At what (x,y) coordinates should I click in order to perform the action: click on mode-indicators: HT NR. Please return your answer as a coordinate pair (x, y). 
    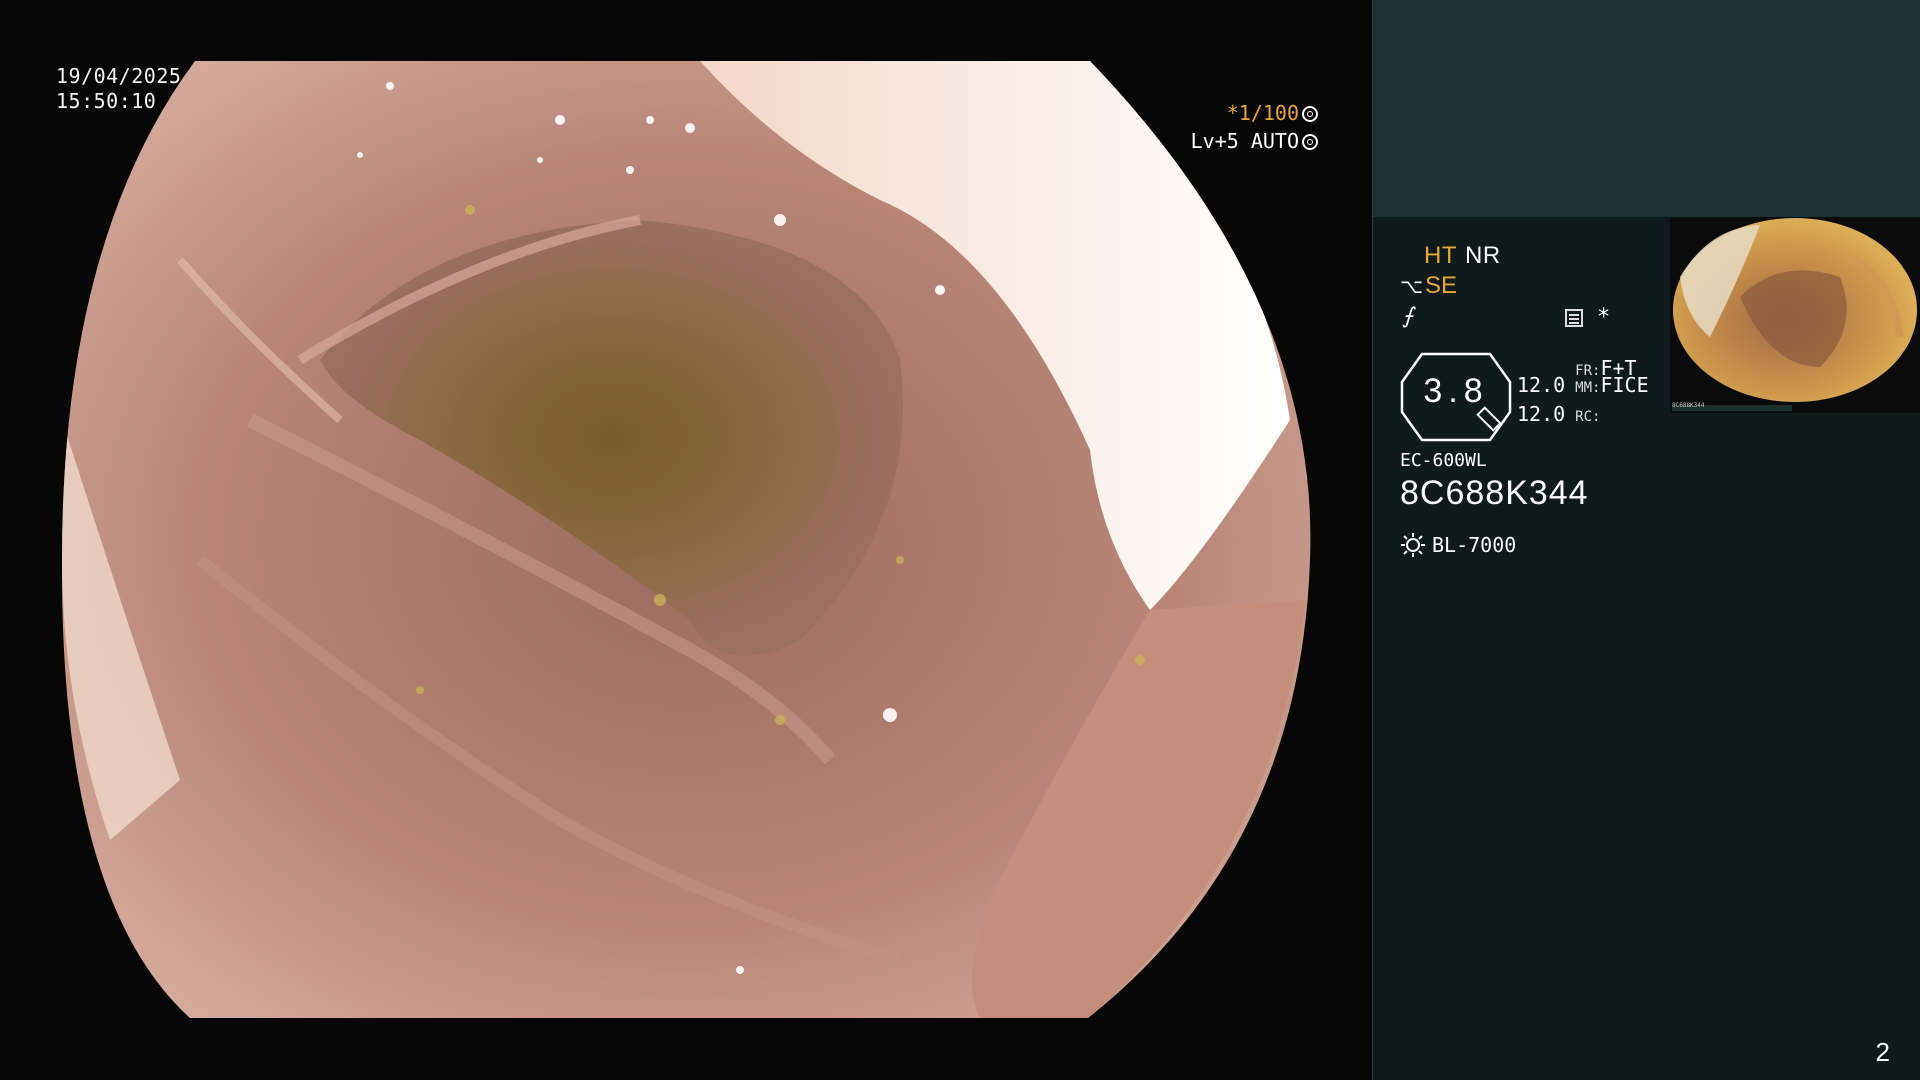
    Looking at the image, I should click on (1466, 256).